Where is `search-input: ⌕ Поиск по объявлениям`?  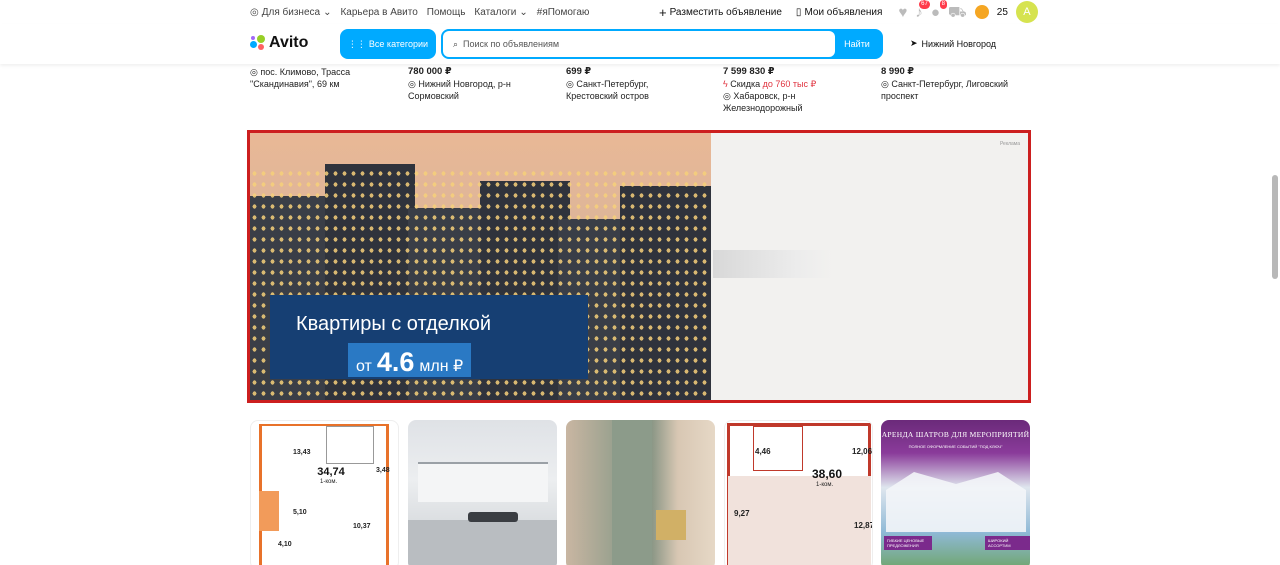 search-input: ⌕ Поиск по объявлениям is located at coordinates (639, 44).